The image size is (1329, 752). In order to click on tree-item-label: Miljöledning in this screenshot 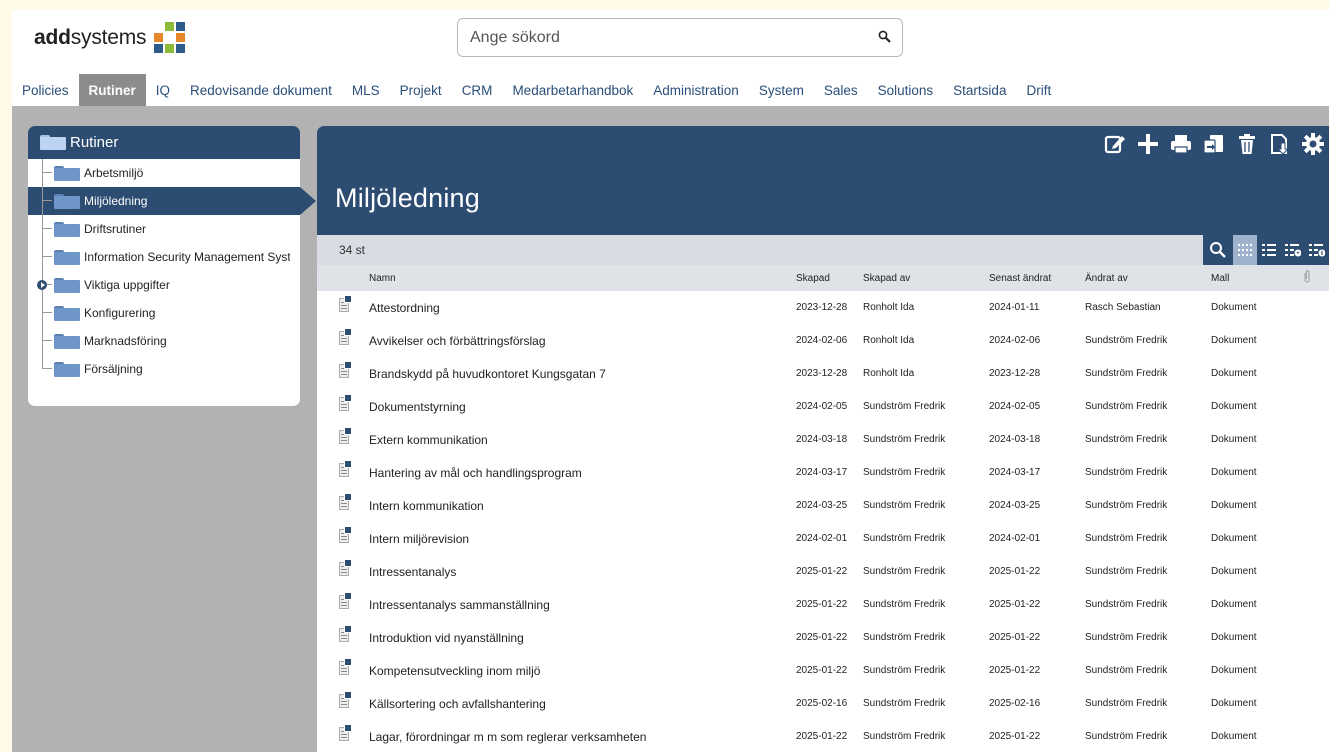, I will do `click(116, 201)`.